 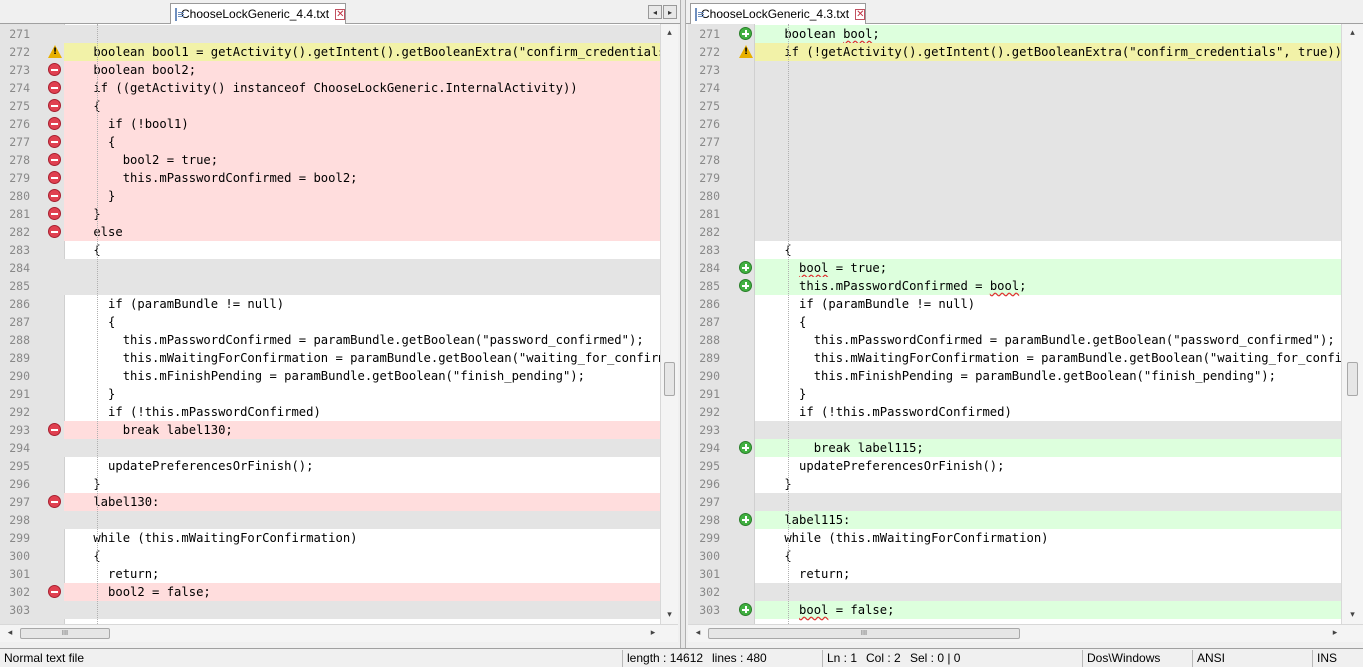 I want to click on right-tab-bar: ChooseLockGeneric_4.3.txt ✕, so click(x=1024, y=12).